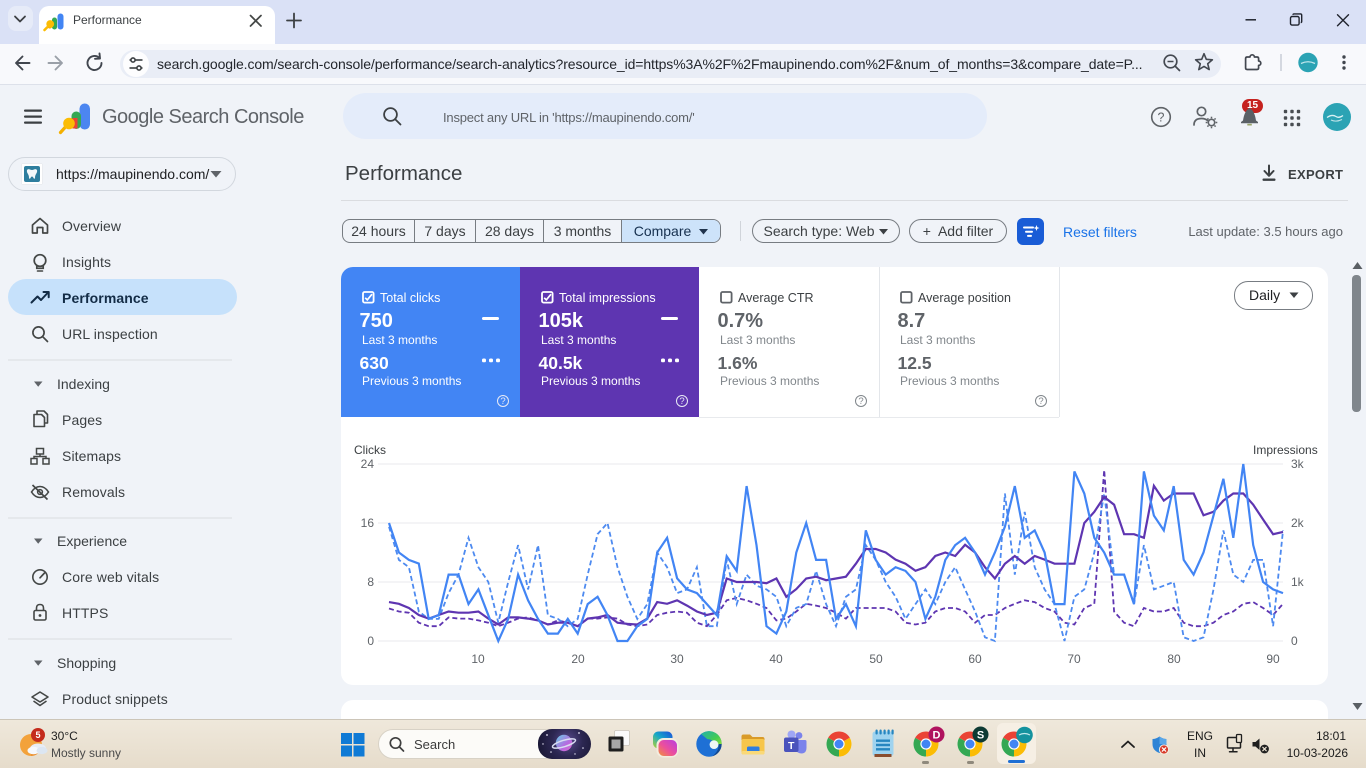 The height and width of the screenshot is (768, 1366). What do you see at coordinates (975, 659) in the screenshot?
I see `svg-text: 60` at bounding box center [975, 659].